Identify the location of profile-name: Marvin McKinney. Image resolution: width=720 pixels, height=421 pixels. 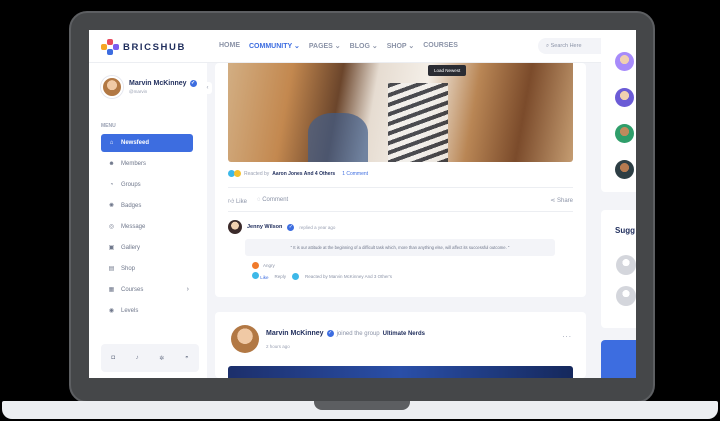
(158, 83).